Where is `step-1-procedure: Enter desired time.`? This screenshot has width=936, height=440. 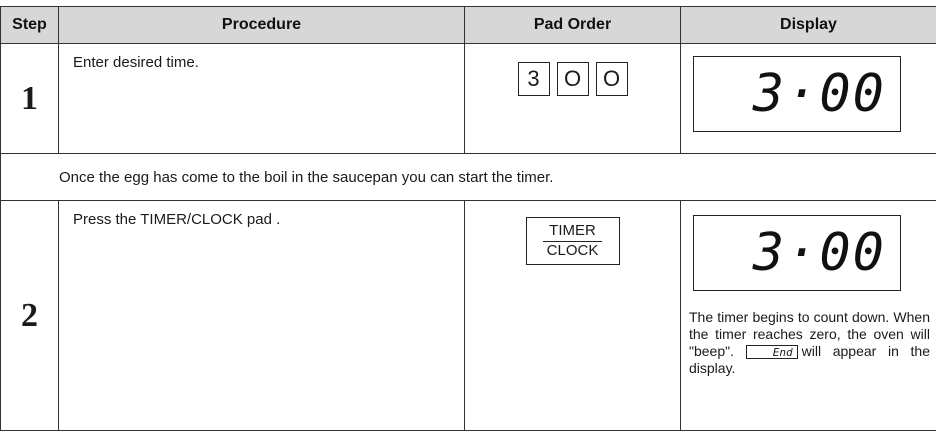 step-1-procedure: Enter desired time. is located at coordinates (261, 98).